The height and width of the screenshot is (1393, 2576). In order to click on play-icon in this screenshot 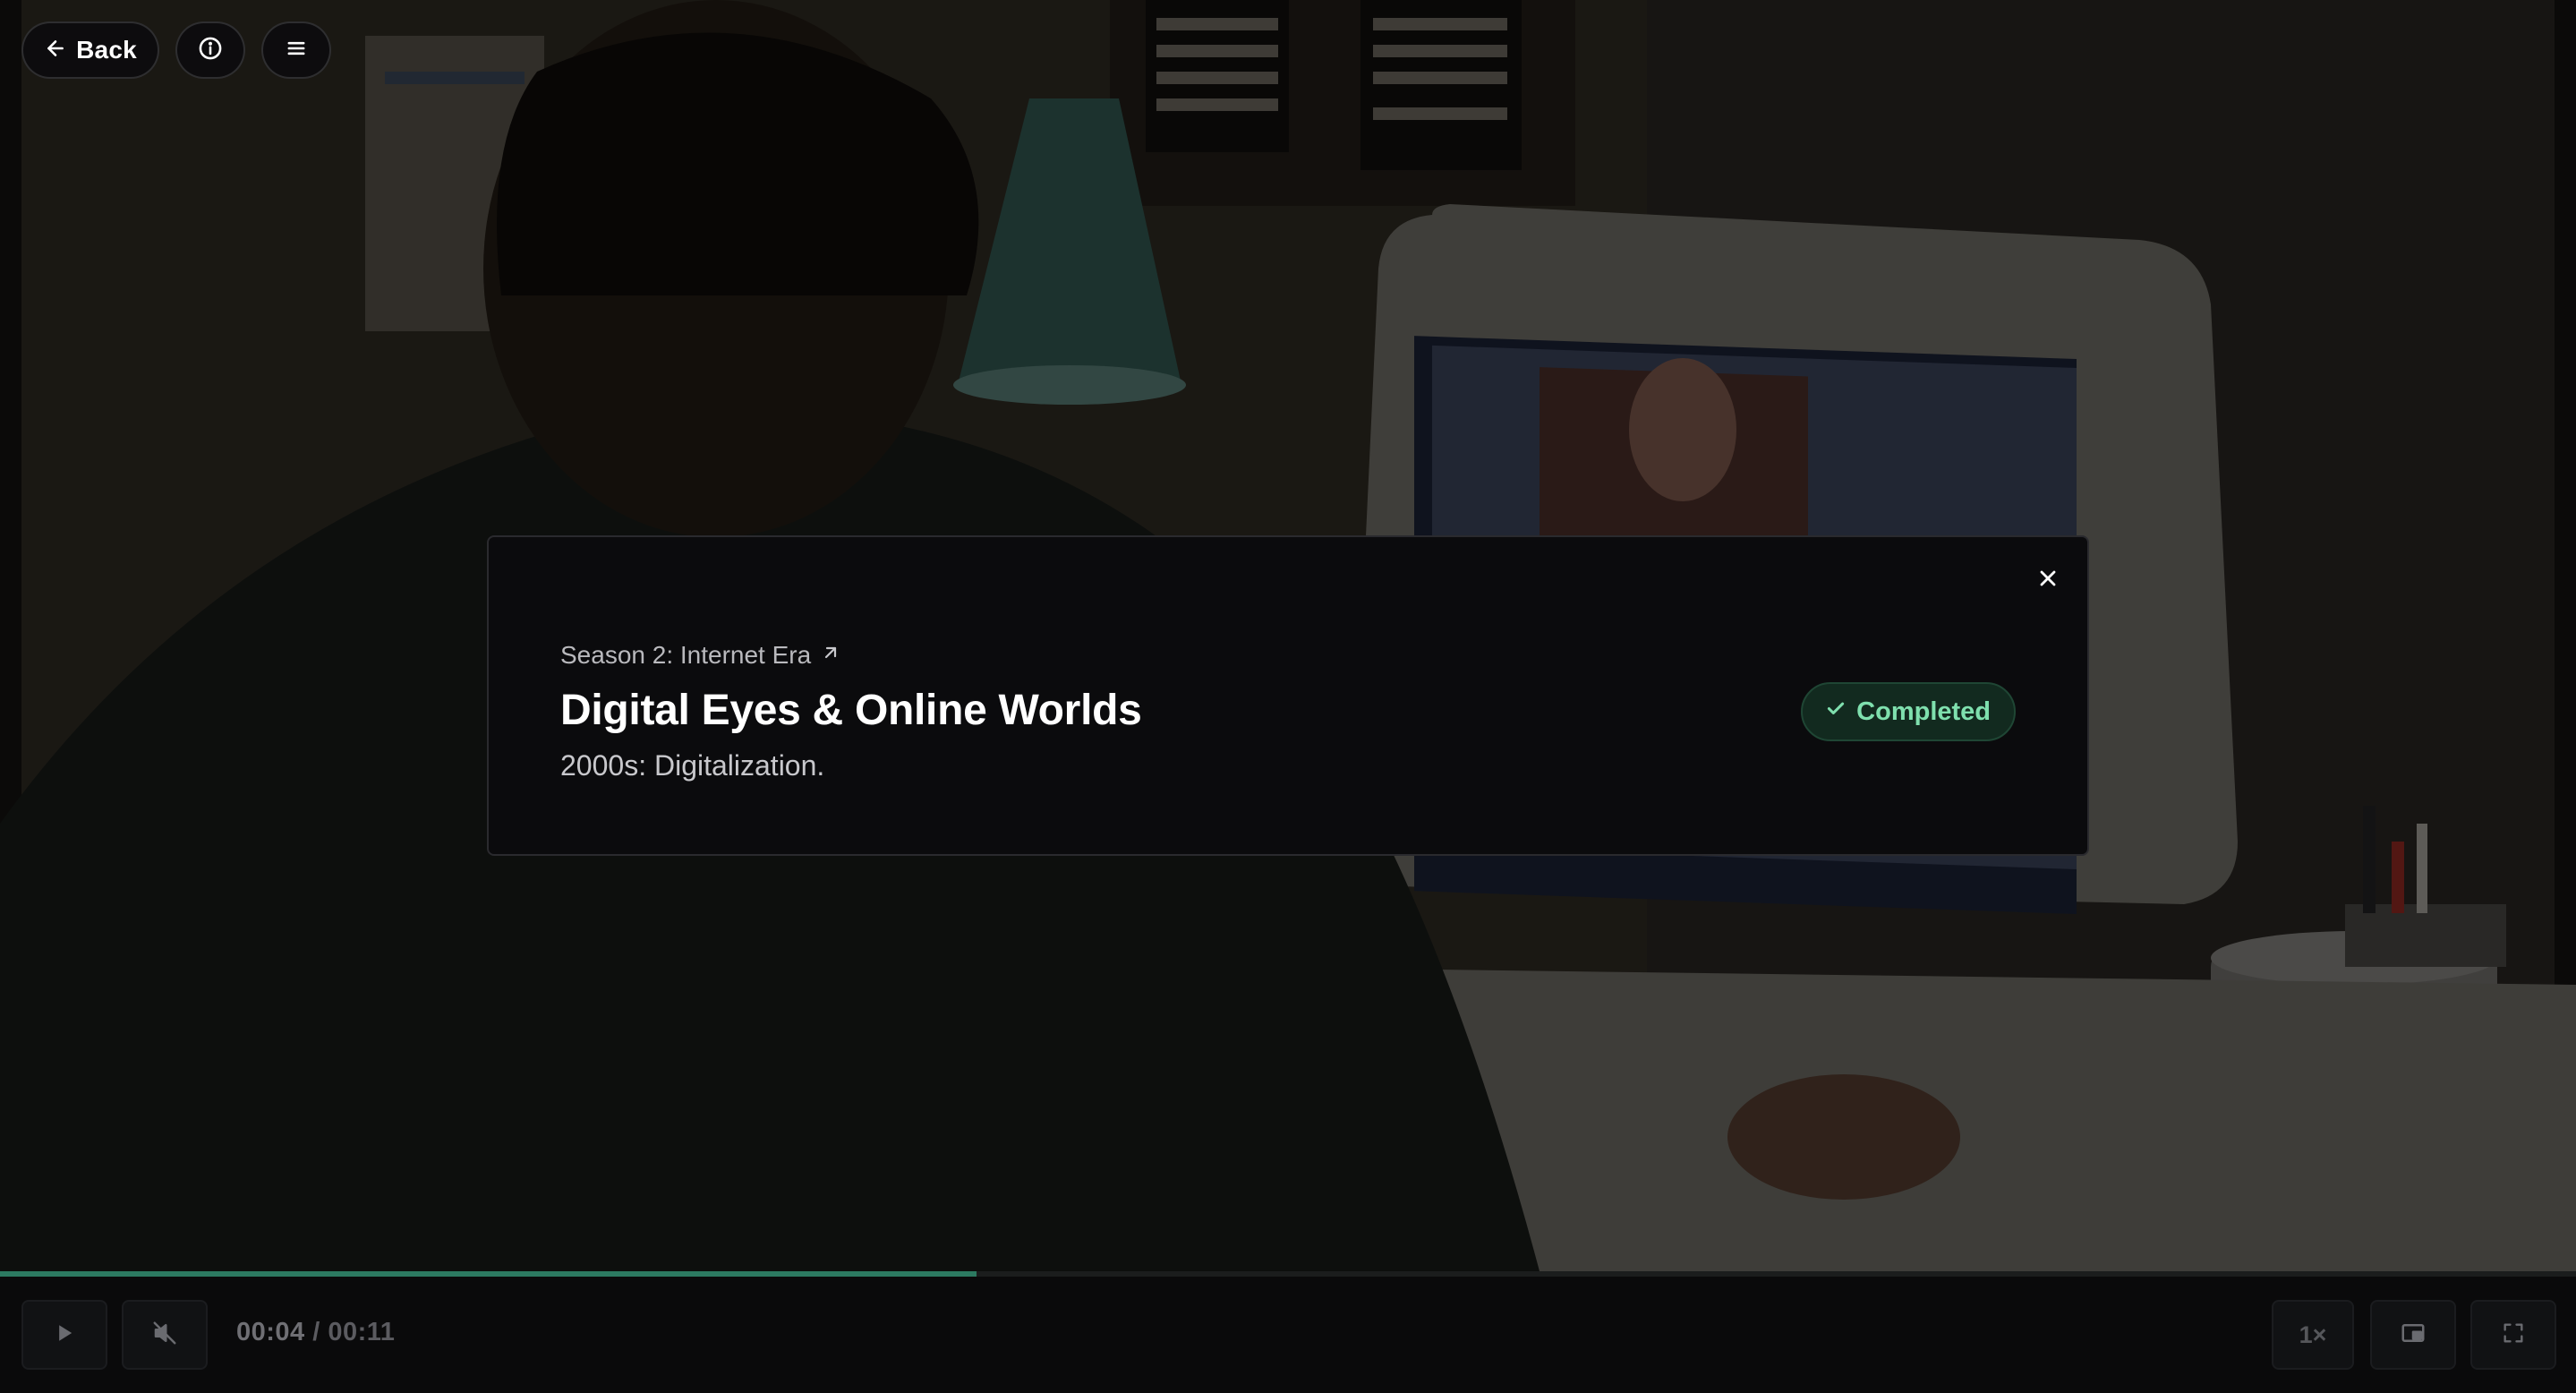, I will do `click(64, 1335)`.